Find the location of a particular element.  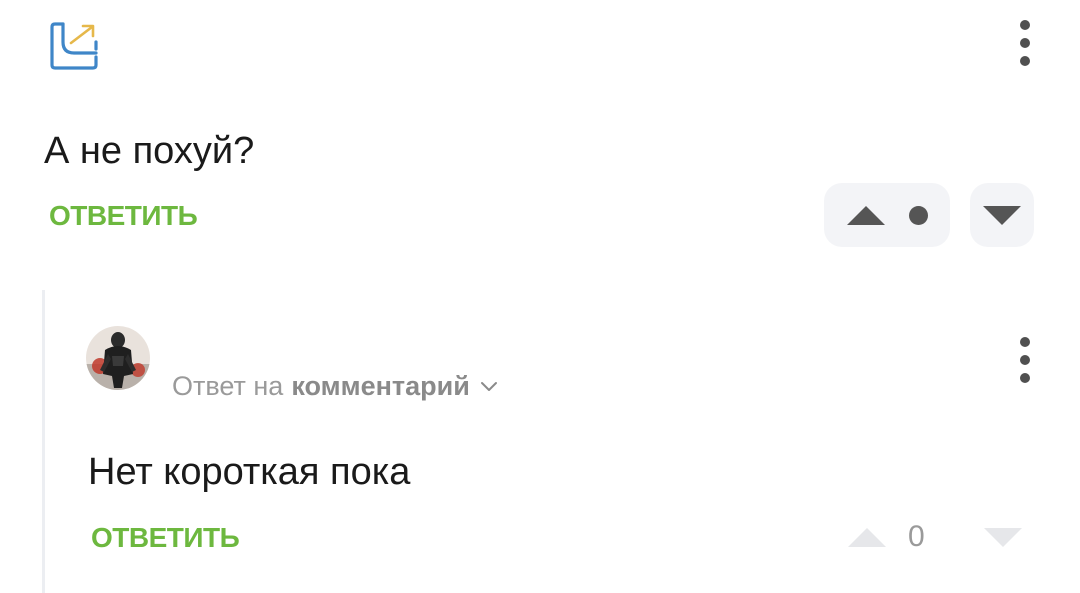

rating-dot-icon is located at coordinates (918, 215).